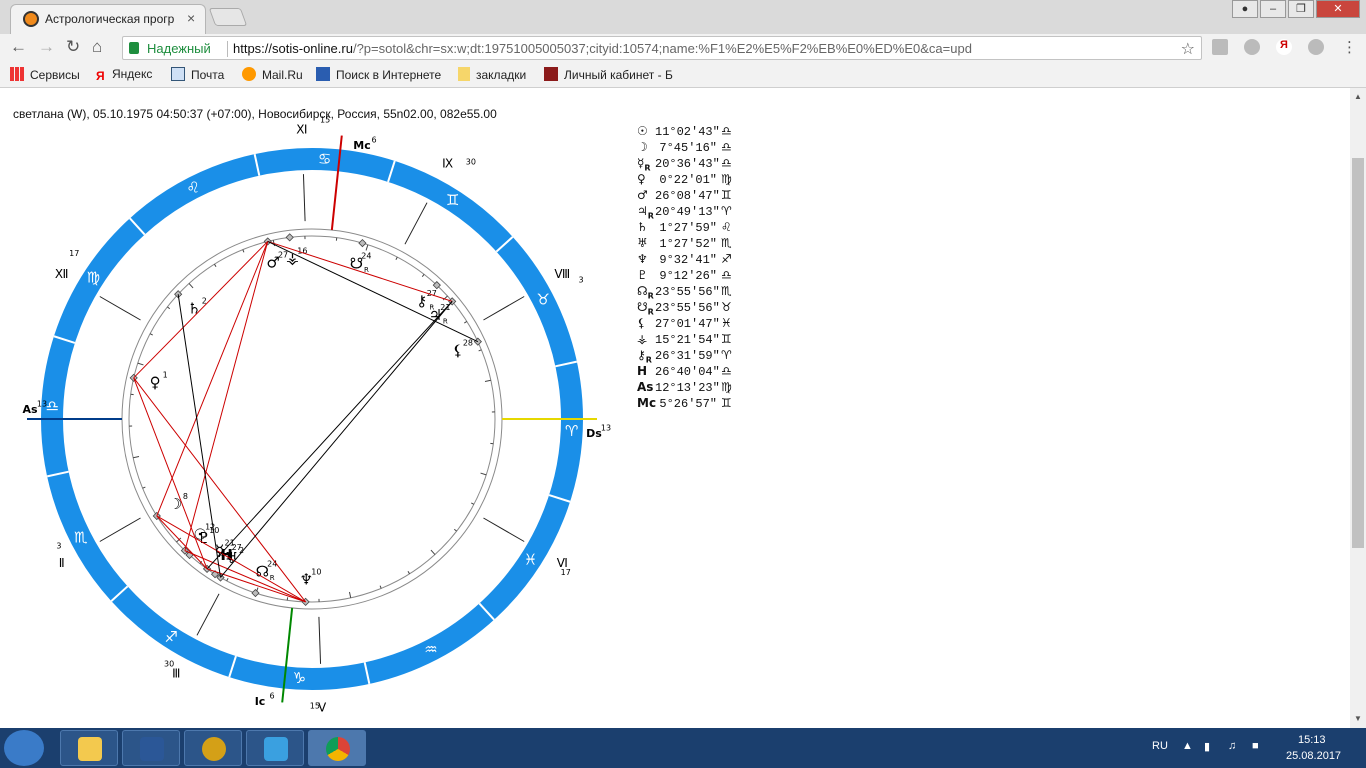 The image size is (1366, 768). I want to click on extension-icon, so click(1220, 47).